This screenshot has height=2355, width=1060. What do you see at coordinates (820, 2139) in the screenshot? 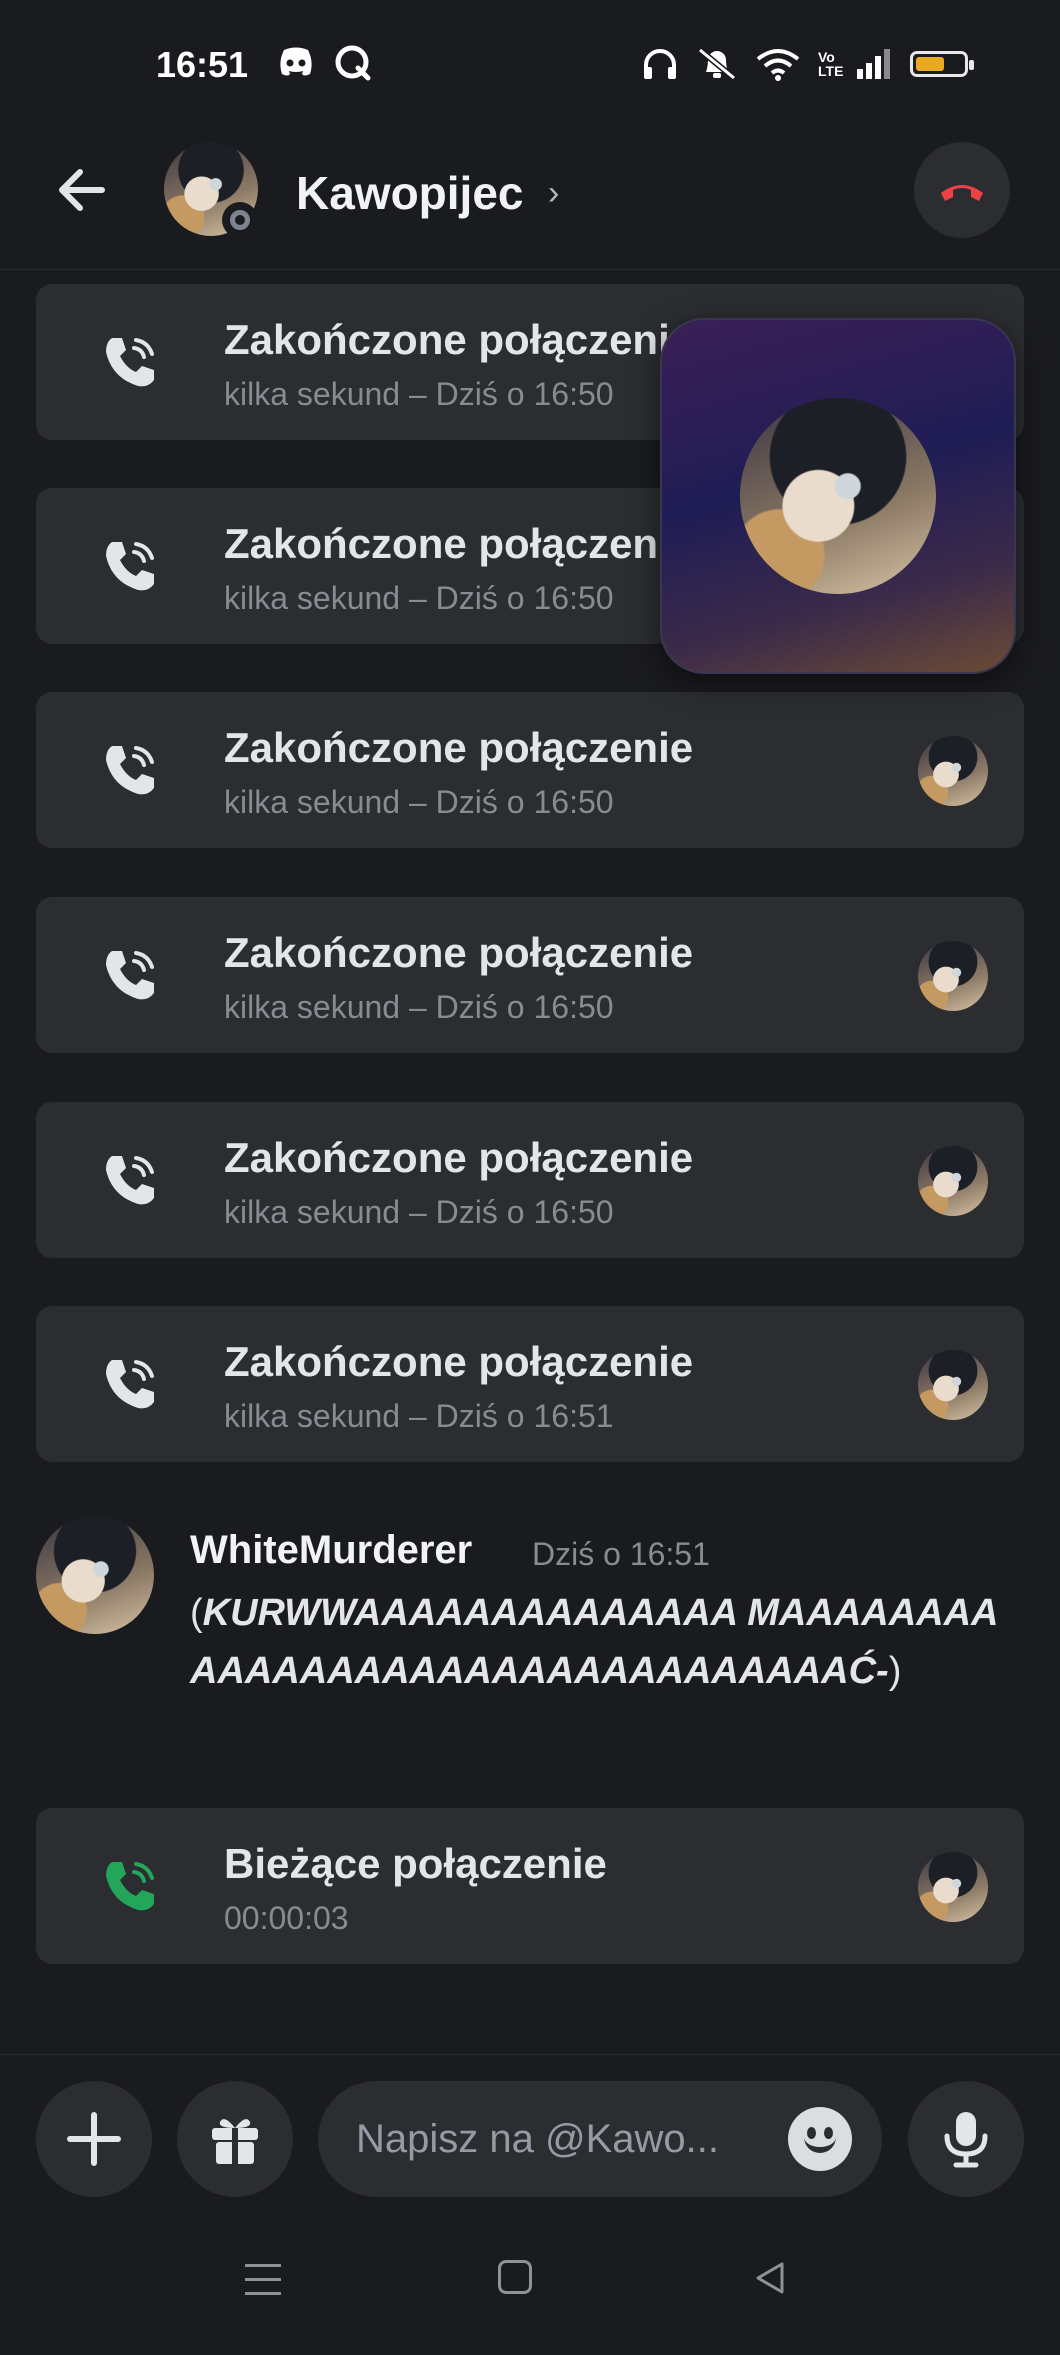
I see `emoji-icon` at bounding box center [820, 2139].